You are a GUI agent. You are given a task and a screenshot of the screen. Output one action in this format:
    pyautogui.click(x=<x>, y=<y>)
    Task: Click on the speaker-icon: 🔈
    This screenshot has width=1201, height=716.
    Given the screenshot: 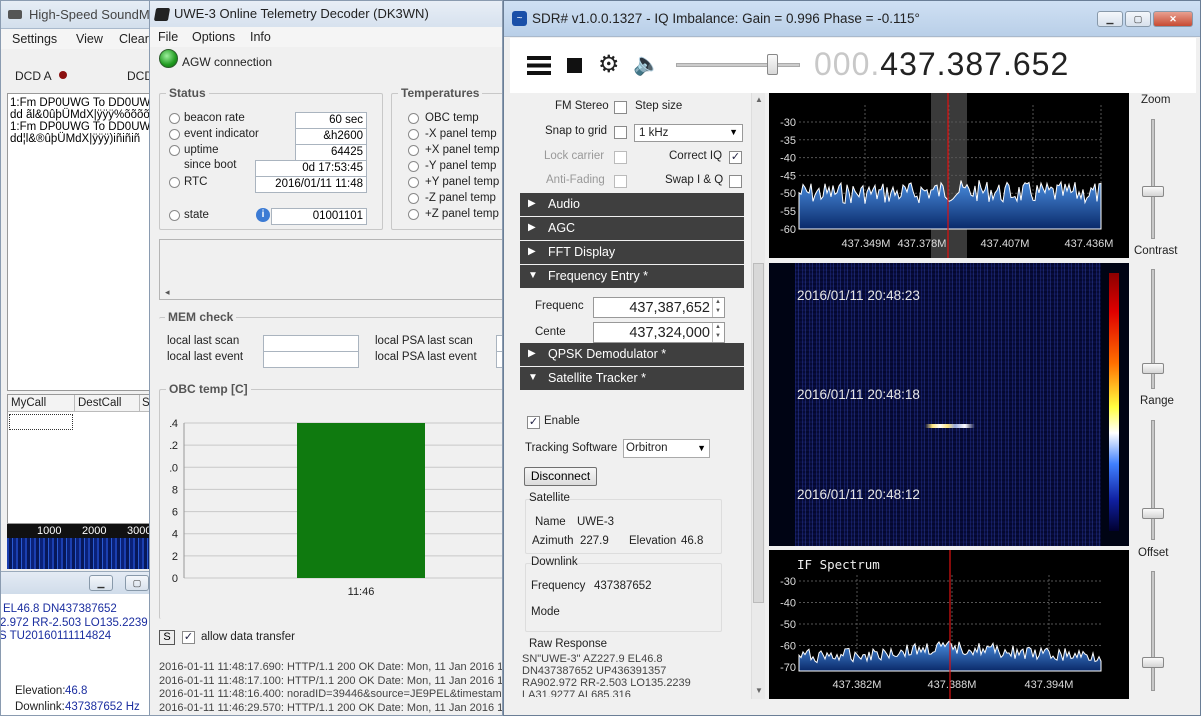 What is the action you would take?
    pyautogui.click(x=646, y=64)
    